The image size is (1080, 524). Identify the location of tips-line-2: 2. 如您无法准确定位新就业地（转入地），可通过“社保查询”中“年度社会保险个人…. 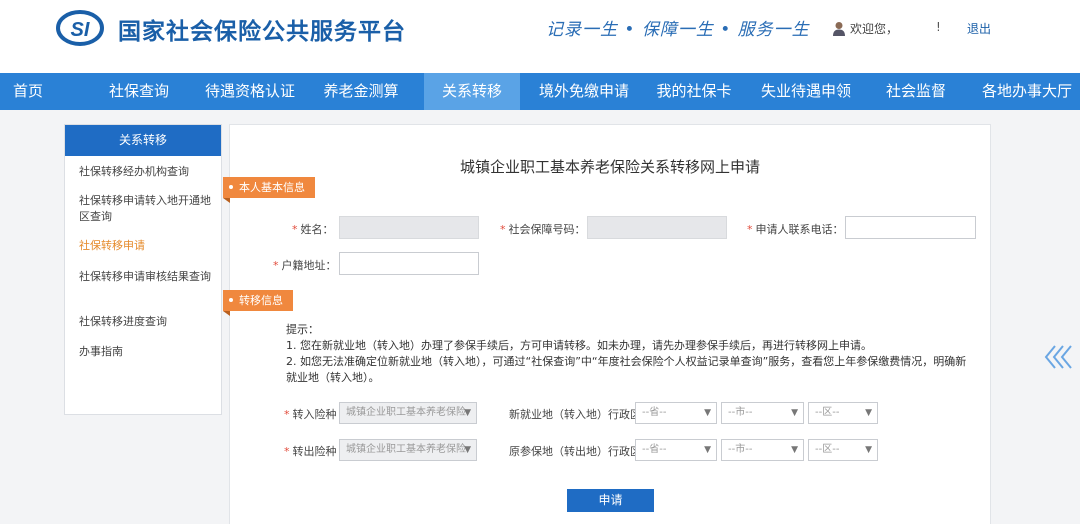
(626, 369).